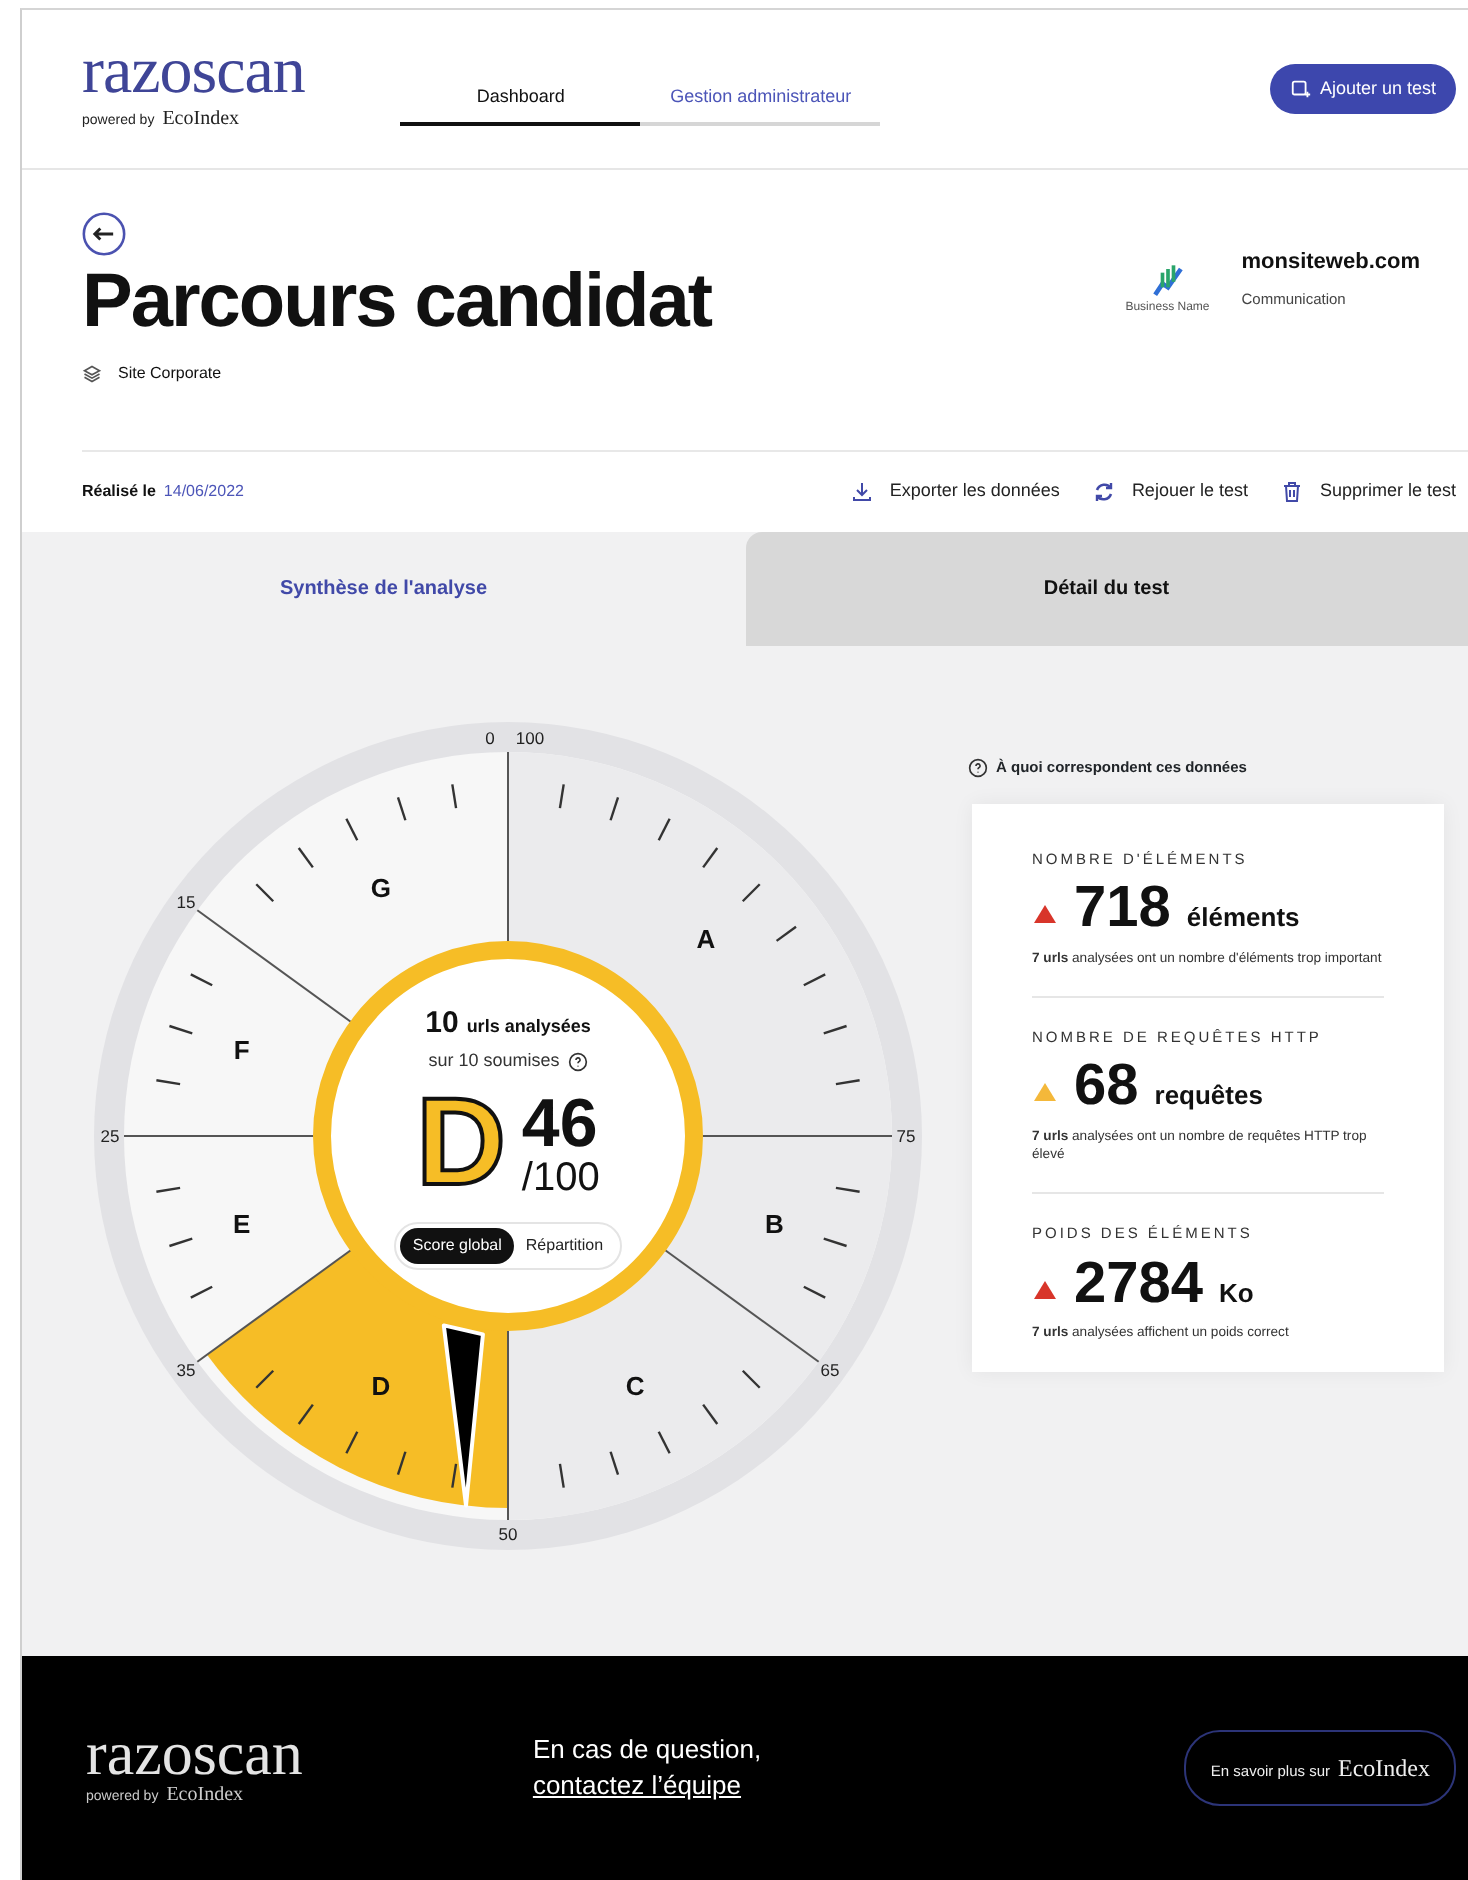 The width and height of the screenshot is (1468, 1880). What do you see at coordinates (1106, 589) in the screenshot?
I see `tab: Détail du test` at bounding box center [1106, 589].